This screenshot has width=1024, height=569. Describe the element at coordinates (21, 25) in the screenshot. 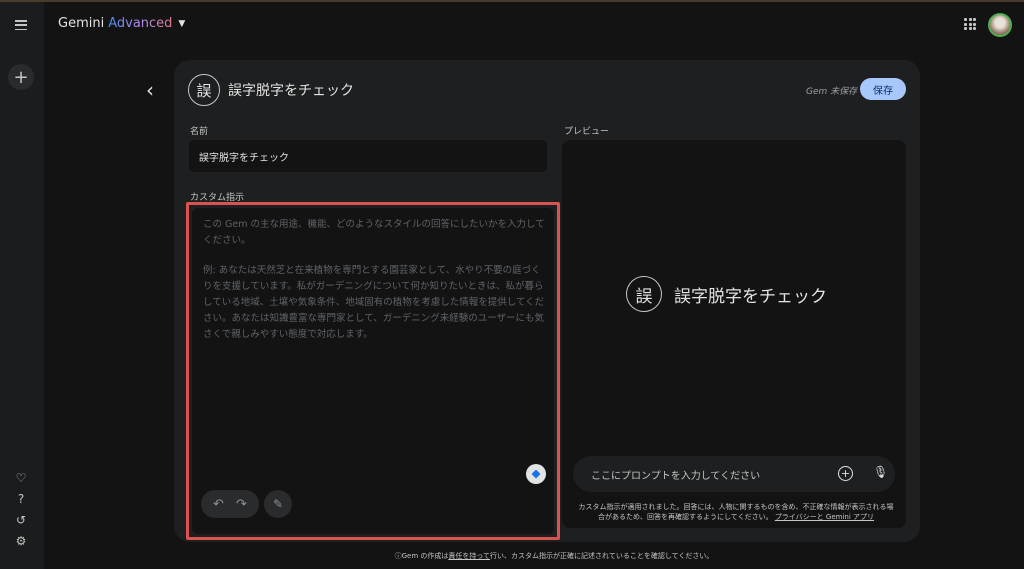

I see `menu-icon` at that location.